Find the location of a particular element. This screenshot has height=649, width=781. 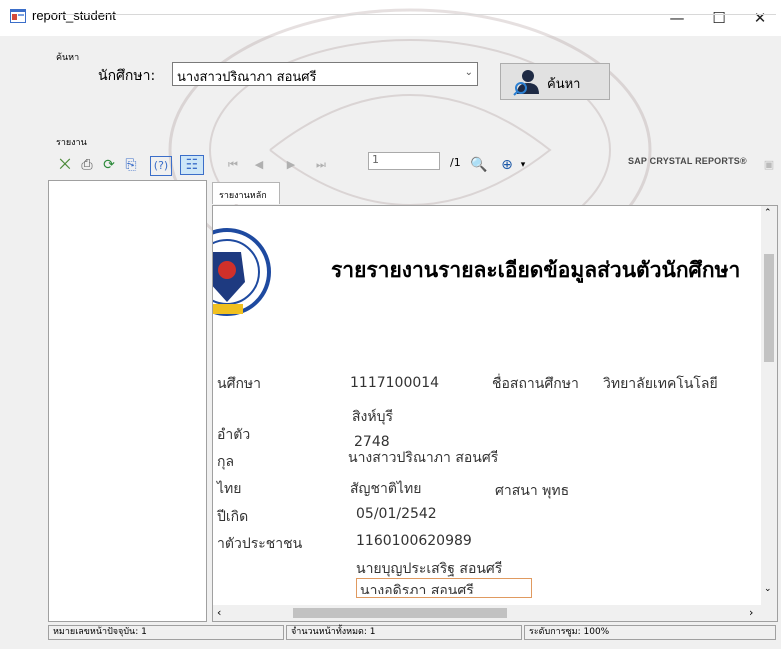

scroll-corner is located at coordinates (769, 613).